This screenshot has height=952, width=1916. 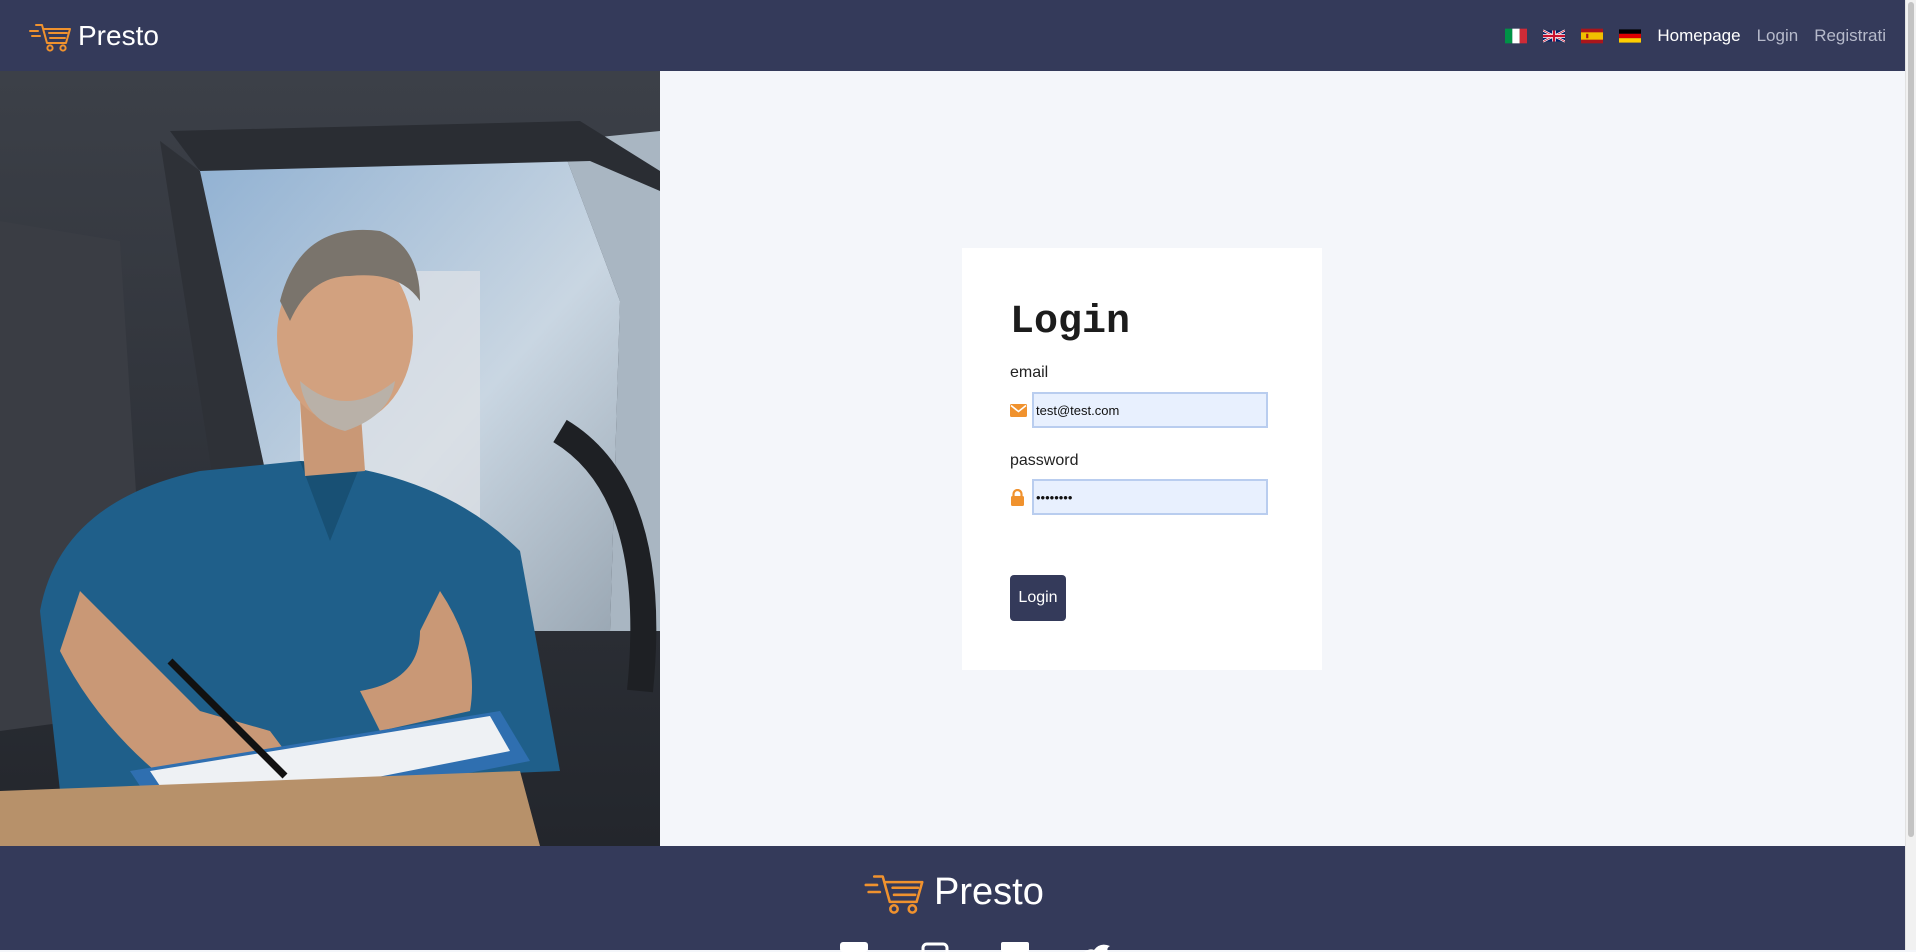 I want to click on footer-brand: Presto, so click(x=953, y=892).